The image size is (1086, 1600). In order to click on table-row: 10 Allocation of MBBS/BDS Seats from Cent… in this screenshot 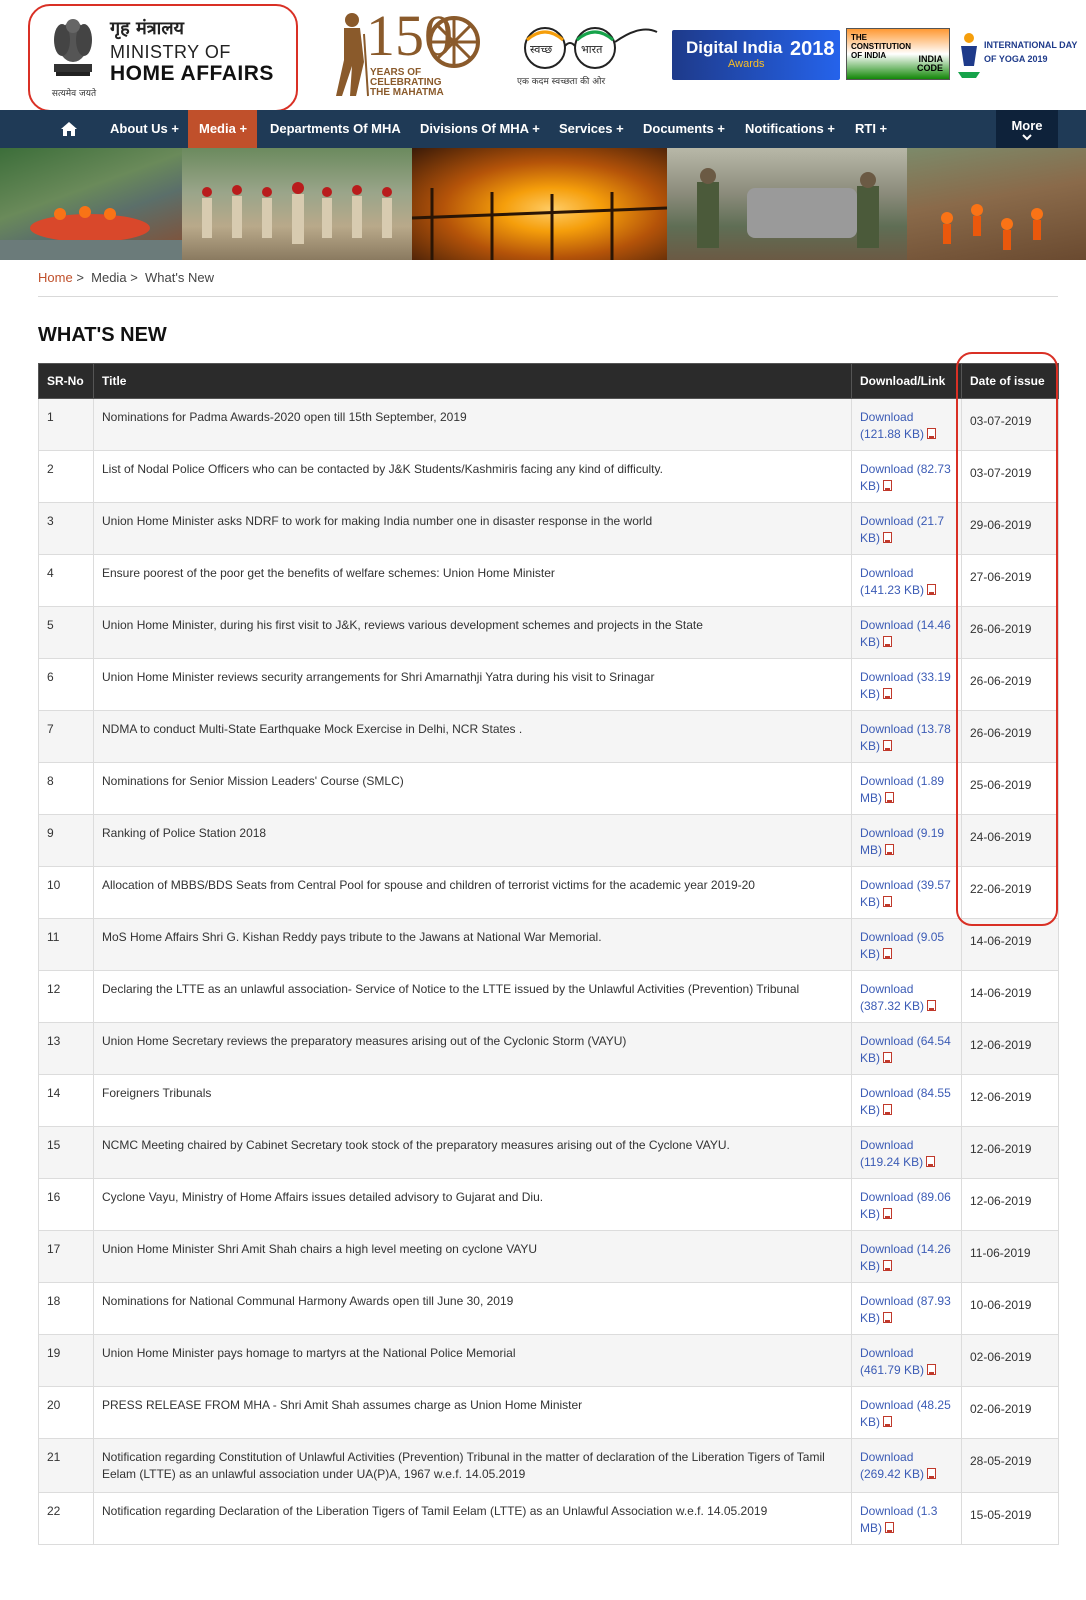, I will do `click(548, 892)`.